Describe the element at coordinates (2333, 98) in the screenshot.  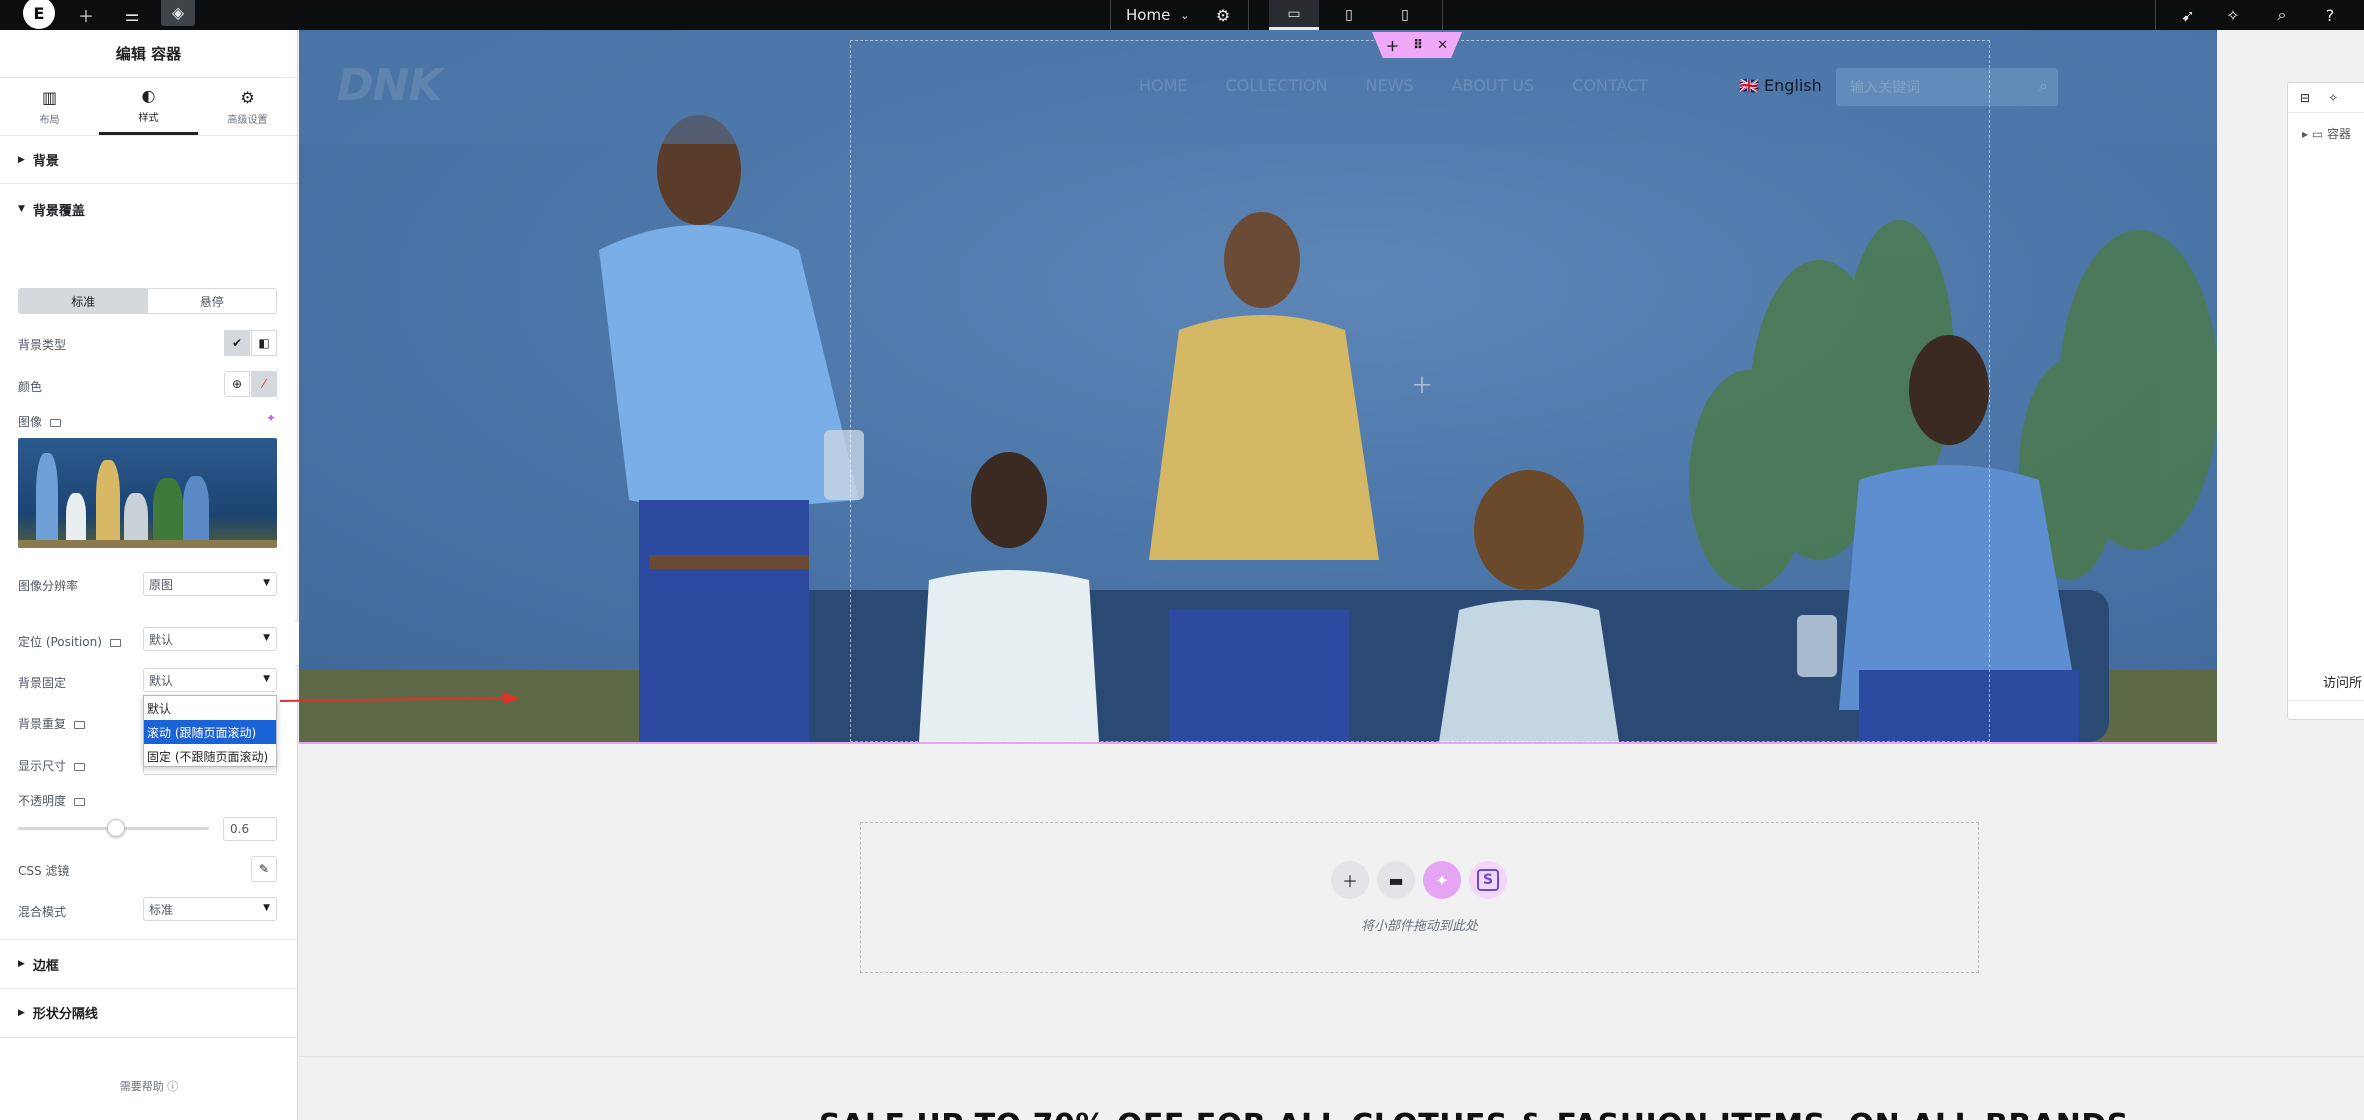
I see `ai-sparkle-icon: ✧` at that location.